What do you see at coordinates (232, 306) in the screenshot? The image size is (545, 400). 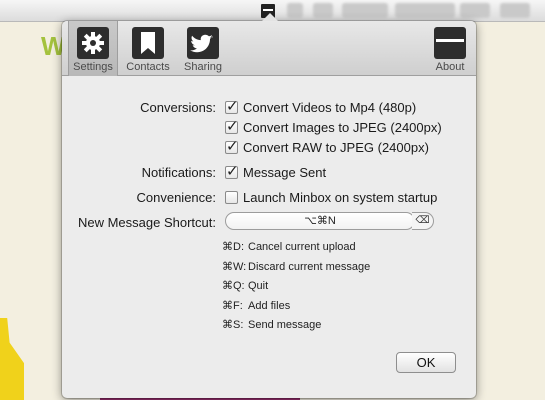 I see `hint-key: ⌘F:` at bounding box center [232, 306].